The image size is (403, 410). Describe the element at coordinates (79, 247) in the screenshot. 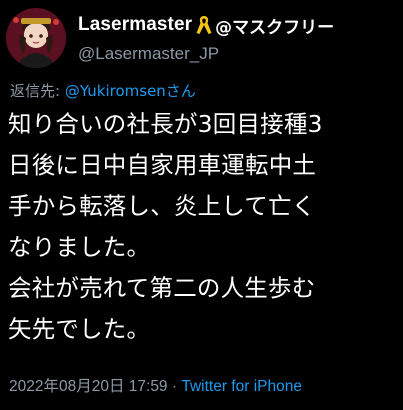

I see `tweet-body-line: なりました。` at that location.